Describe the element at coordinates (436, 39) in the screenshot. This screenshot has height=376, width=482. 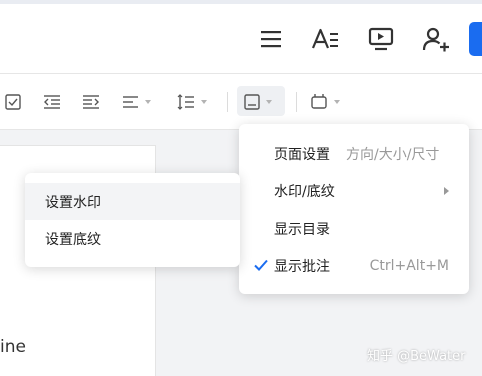
I see `add-user-icon` at that location.